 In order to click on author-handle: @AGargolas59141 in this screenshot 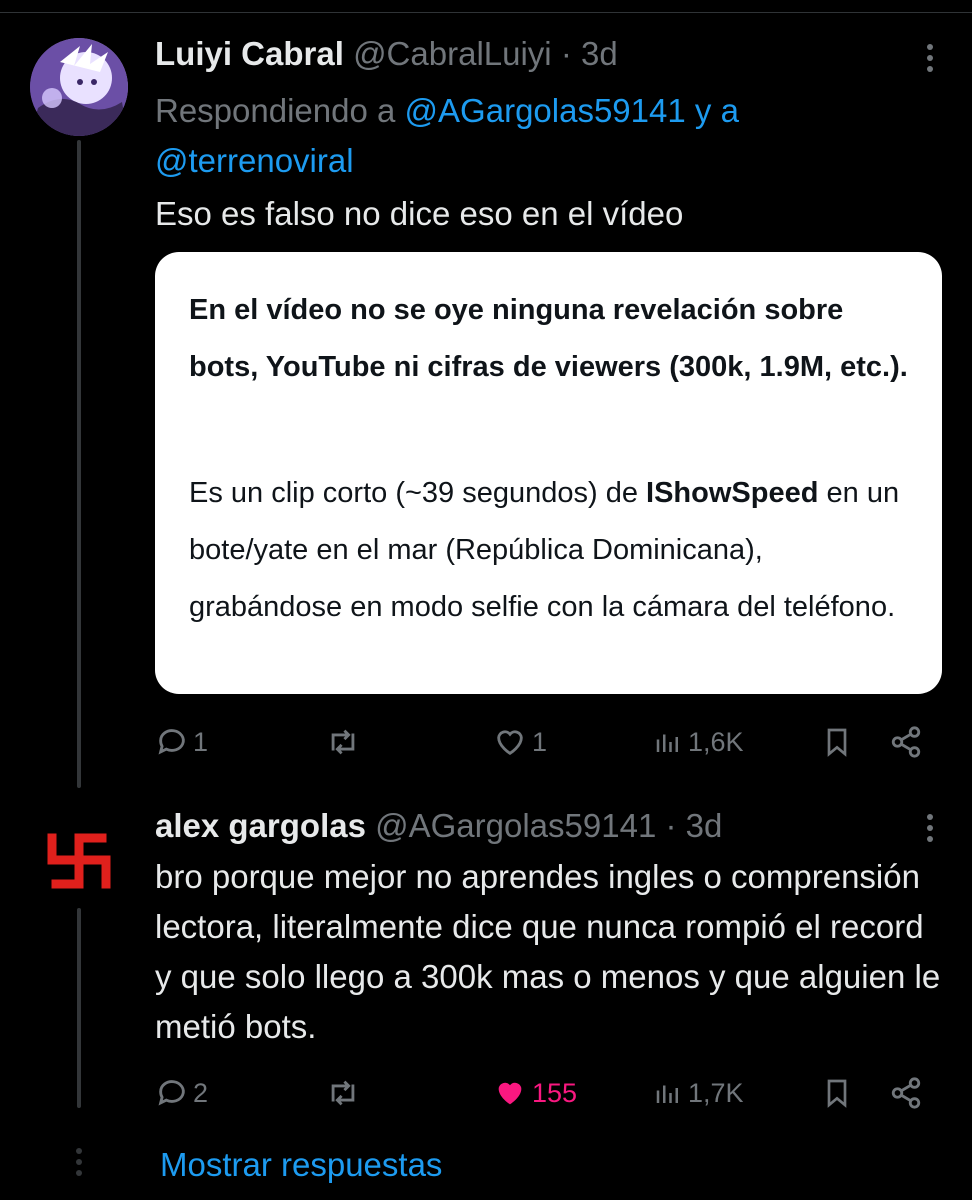, I will do `click(515, 825)`.